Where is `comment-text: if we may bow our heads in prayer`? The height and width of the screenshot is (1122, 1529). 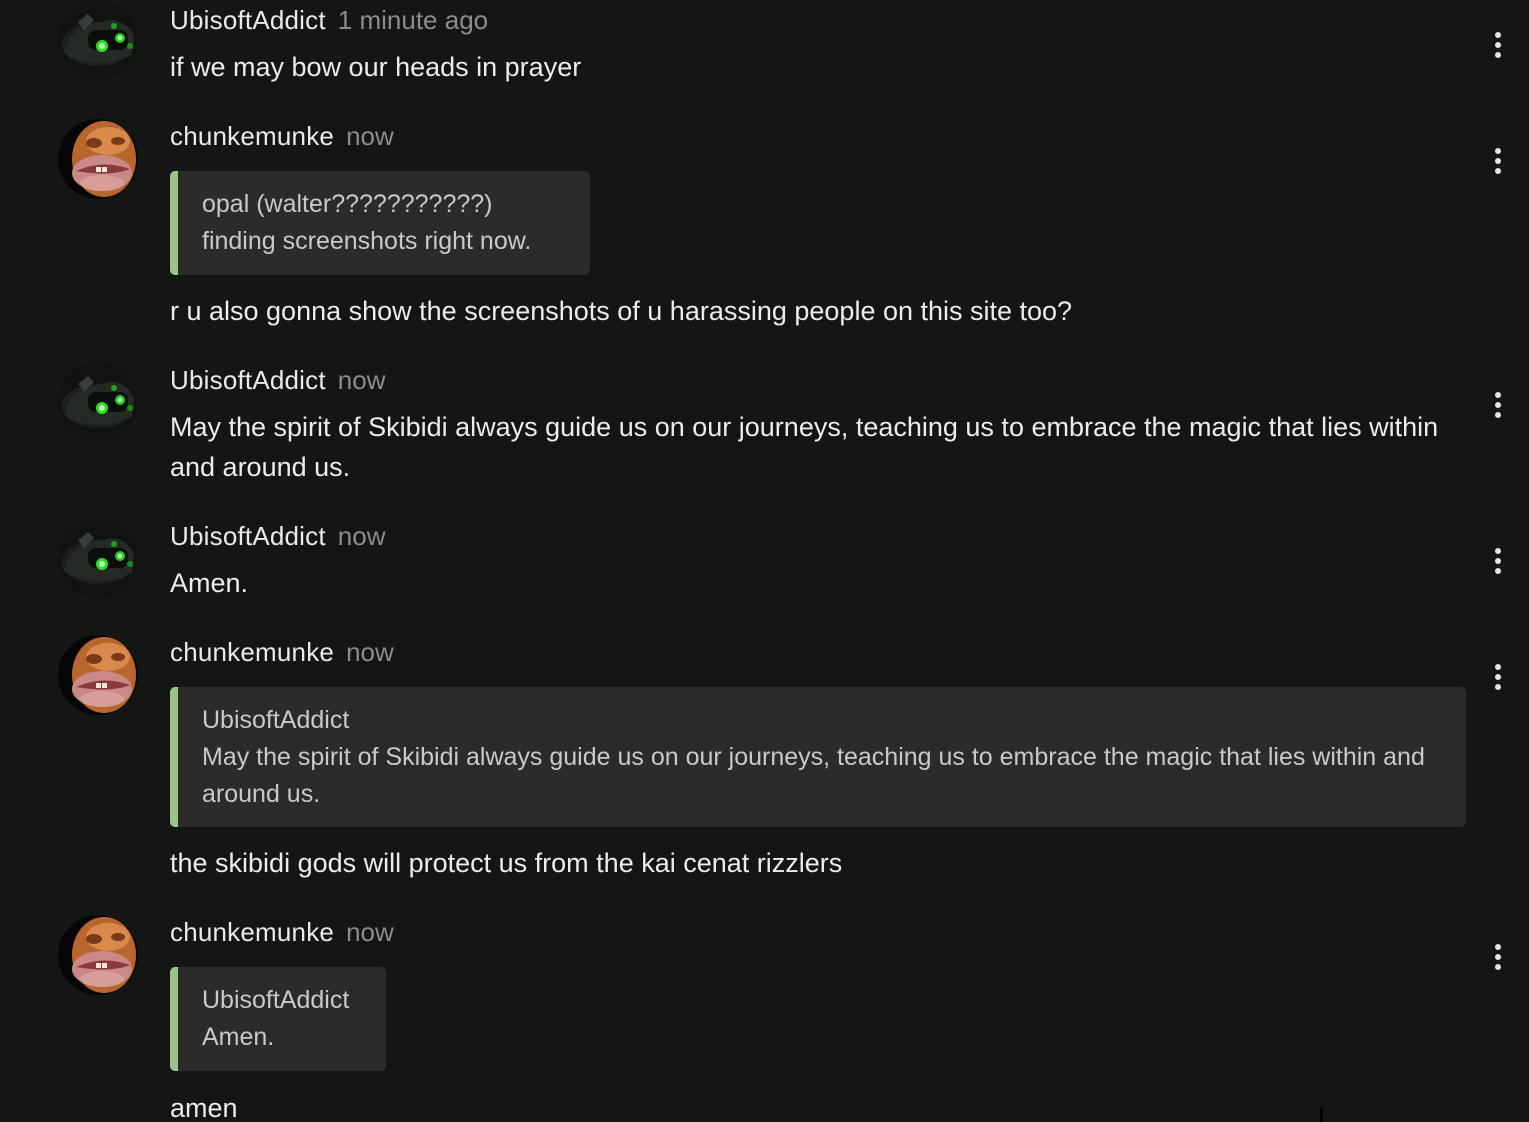
comment-text: if we may bow our heads in prayer is located at coordinates (376, 67).